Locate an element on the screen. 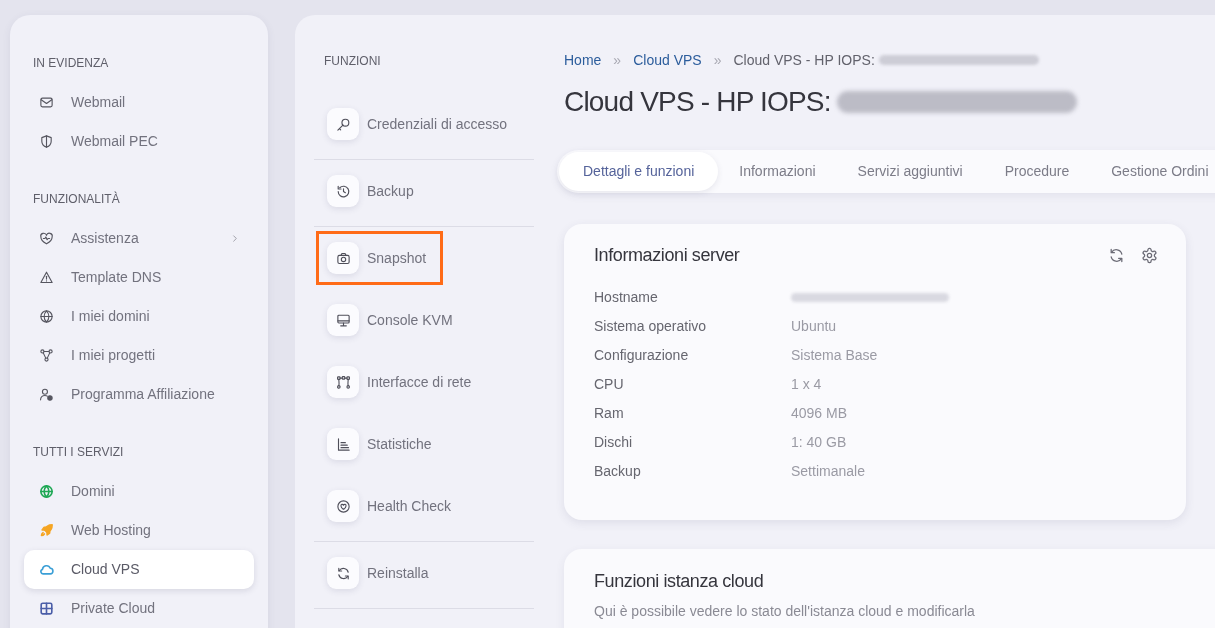  tab: Informazioni is located at coordinates (777, 171).